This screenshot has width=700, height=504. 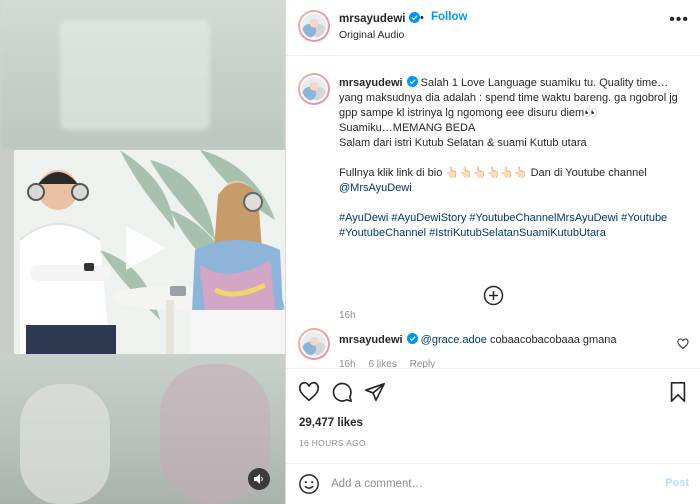 What do you see at coordinates (454, 340) in the screenshot?
I see `comment-mention: @grace.adoe` at bounding box center [454, 340].